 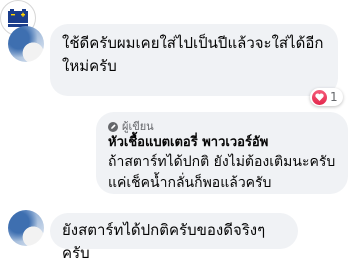 I want to click on comment-bubble: ยังสตาร์ทได้ปกติครับของดีจริงๆครับ, so click(x=174, y=237).